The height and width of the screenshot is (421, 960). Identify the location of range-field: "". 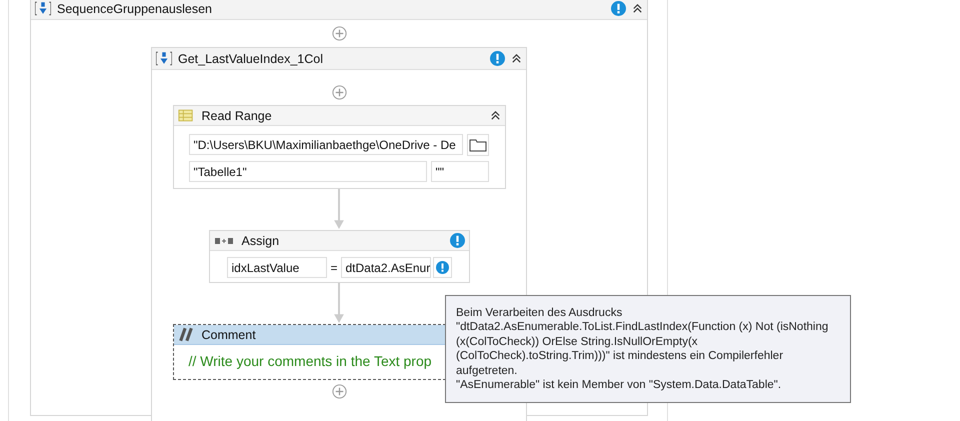
(459, 171).